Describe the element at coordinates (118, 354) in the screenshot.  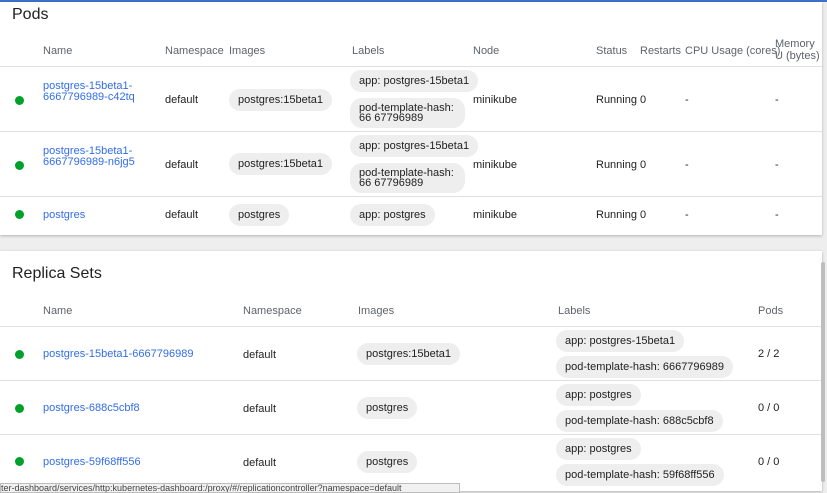
I see `replica-set-name-link: postgres-15beta1-6667796989` at that location.